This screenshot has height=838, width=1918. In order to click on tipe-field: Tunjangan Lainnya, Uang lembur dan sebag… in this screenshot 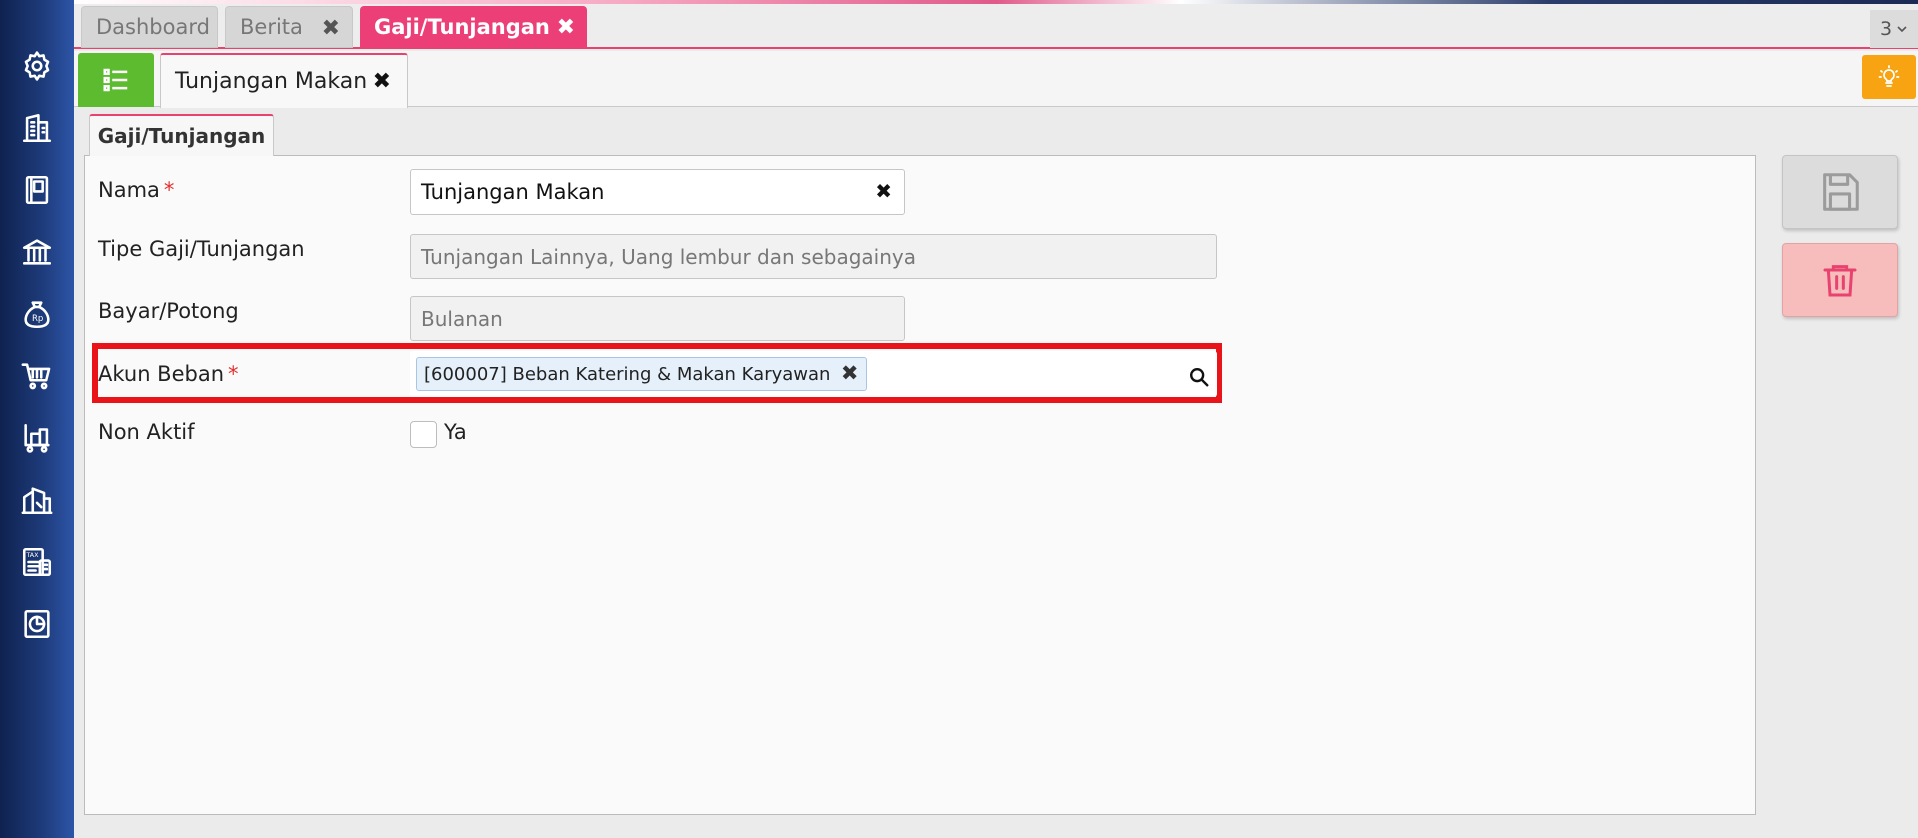, I will do `click(813, 256)`.